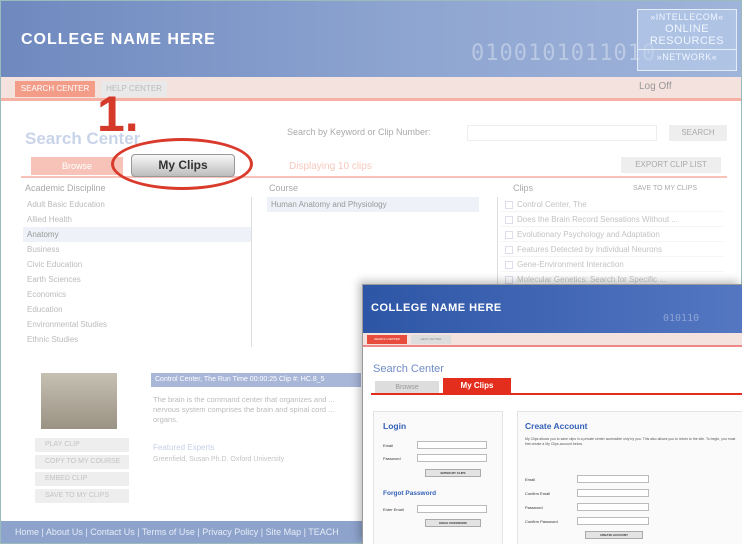  What do you see at coordinates (453, 523) in the screenshot?
I see `email-password-button: EMAIL PASSWORD` at bounding box center [453, 523].